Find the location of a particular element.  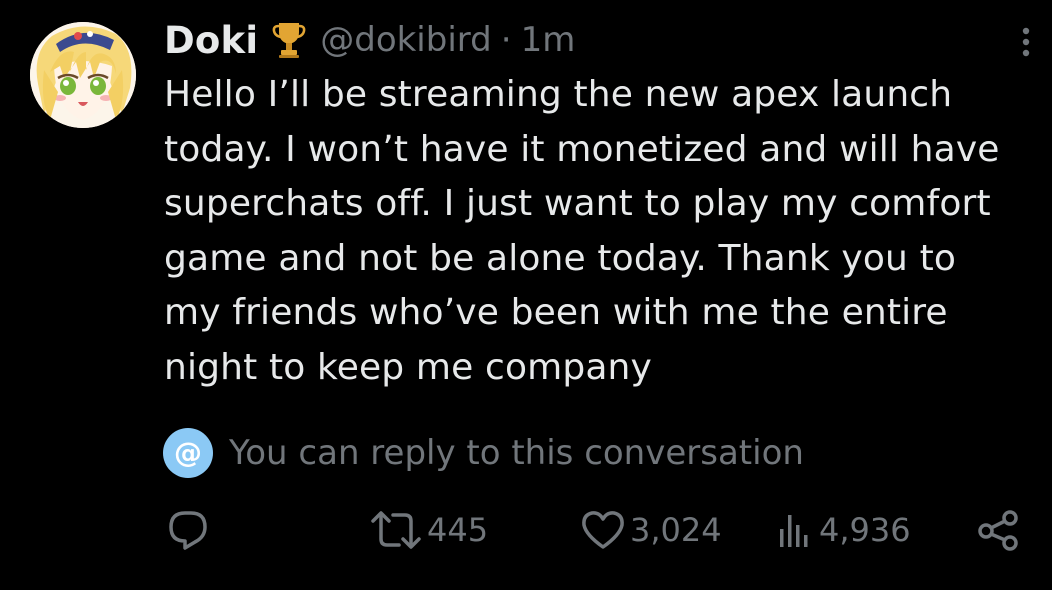

reply-icon is located at coordinates (188, 530).